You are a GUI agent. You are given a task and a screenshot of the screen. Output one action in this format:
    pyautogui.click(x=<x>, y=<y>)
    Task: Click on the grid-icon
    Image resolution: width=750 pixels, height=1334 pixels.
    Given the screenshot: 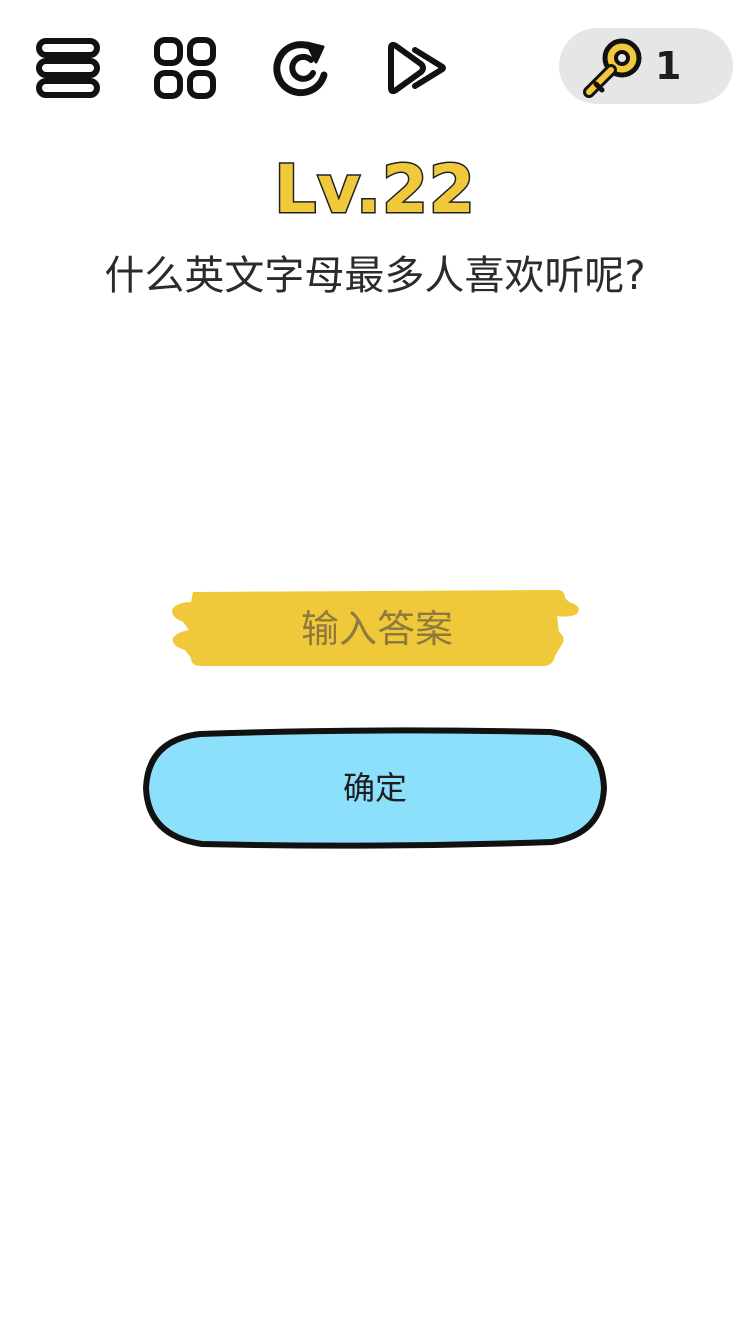 What is the action you would take?
    pyautogui.click(x=185, y=68)
    